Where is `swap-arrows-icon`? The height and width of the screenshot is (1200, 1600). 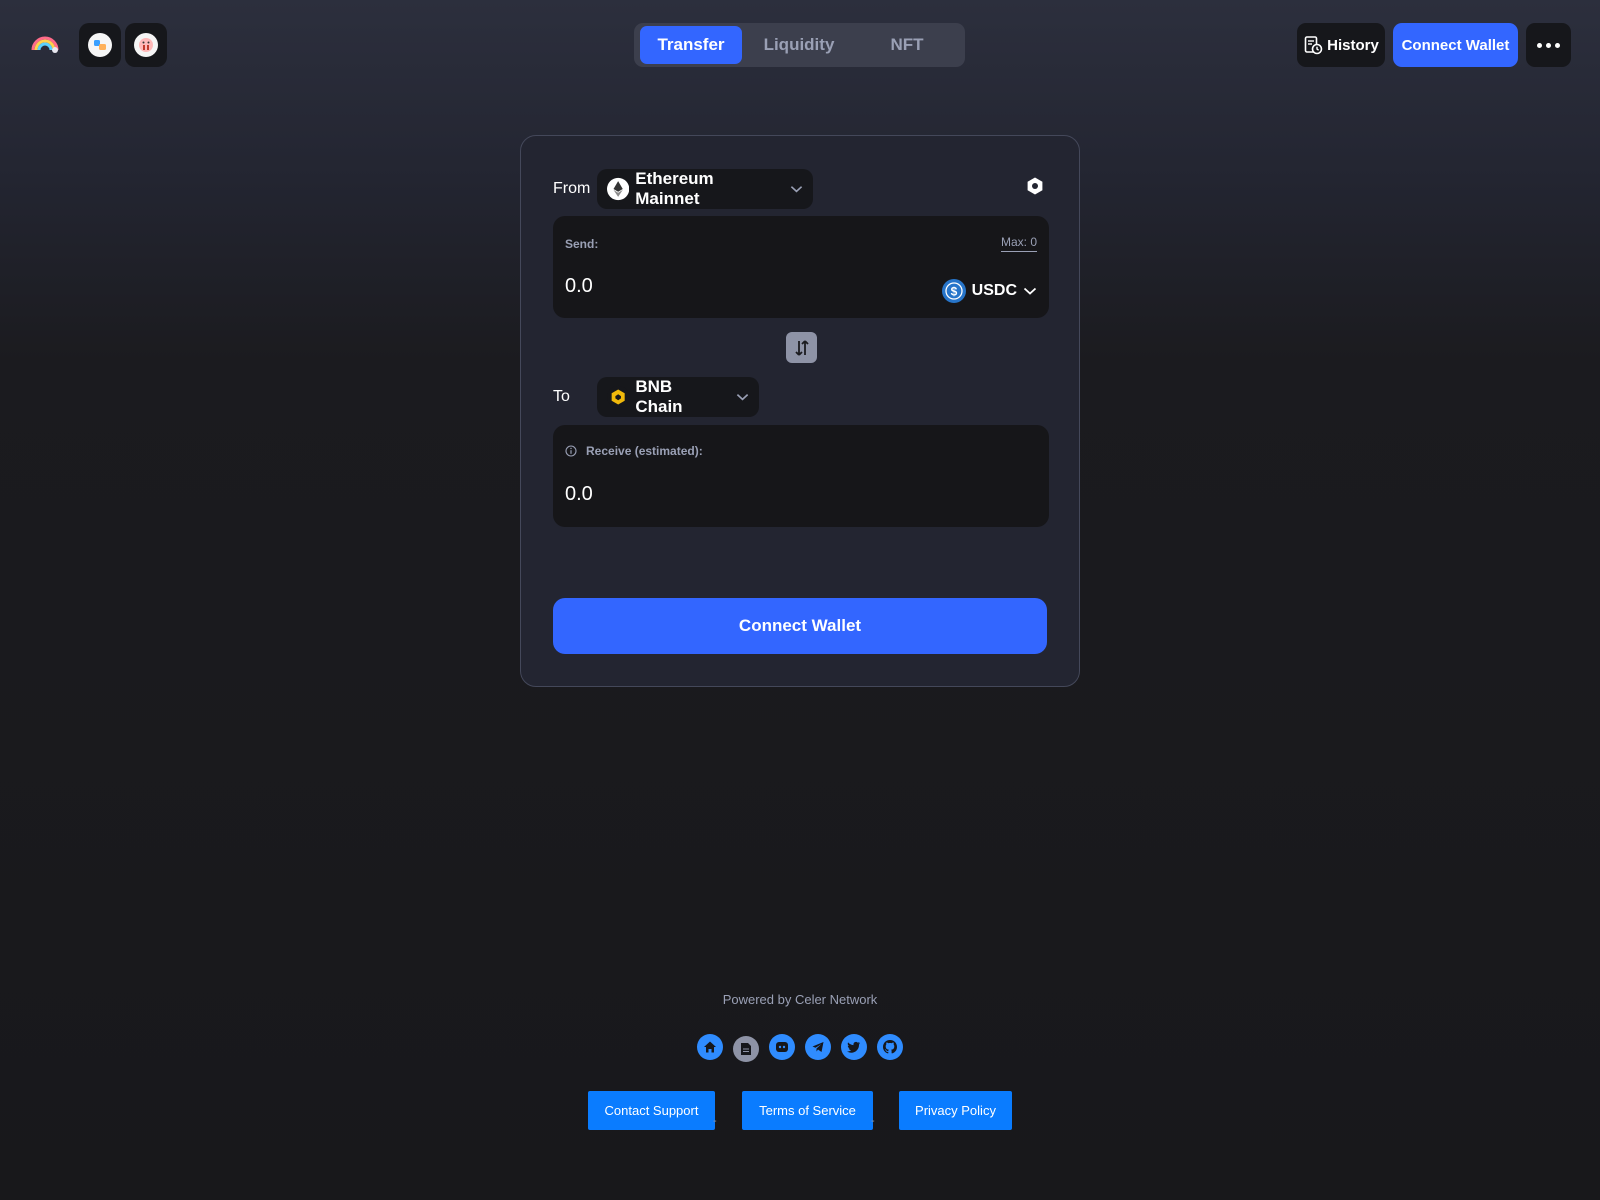
swap-arrows-icon is located at coordinates (801, 347).